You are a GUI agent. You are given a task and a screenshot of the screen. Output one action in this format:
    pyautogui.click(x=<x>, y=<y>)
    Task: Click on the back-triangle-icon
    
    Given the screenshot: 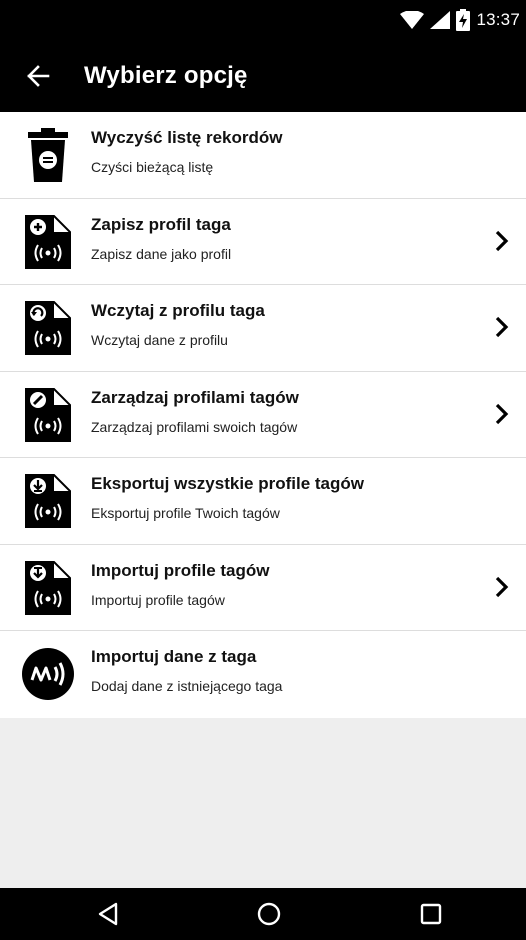 What is the action you would take?
    pyautogui.click(x=108, y=914)
    